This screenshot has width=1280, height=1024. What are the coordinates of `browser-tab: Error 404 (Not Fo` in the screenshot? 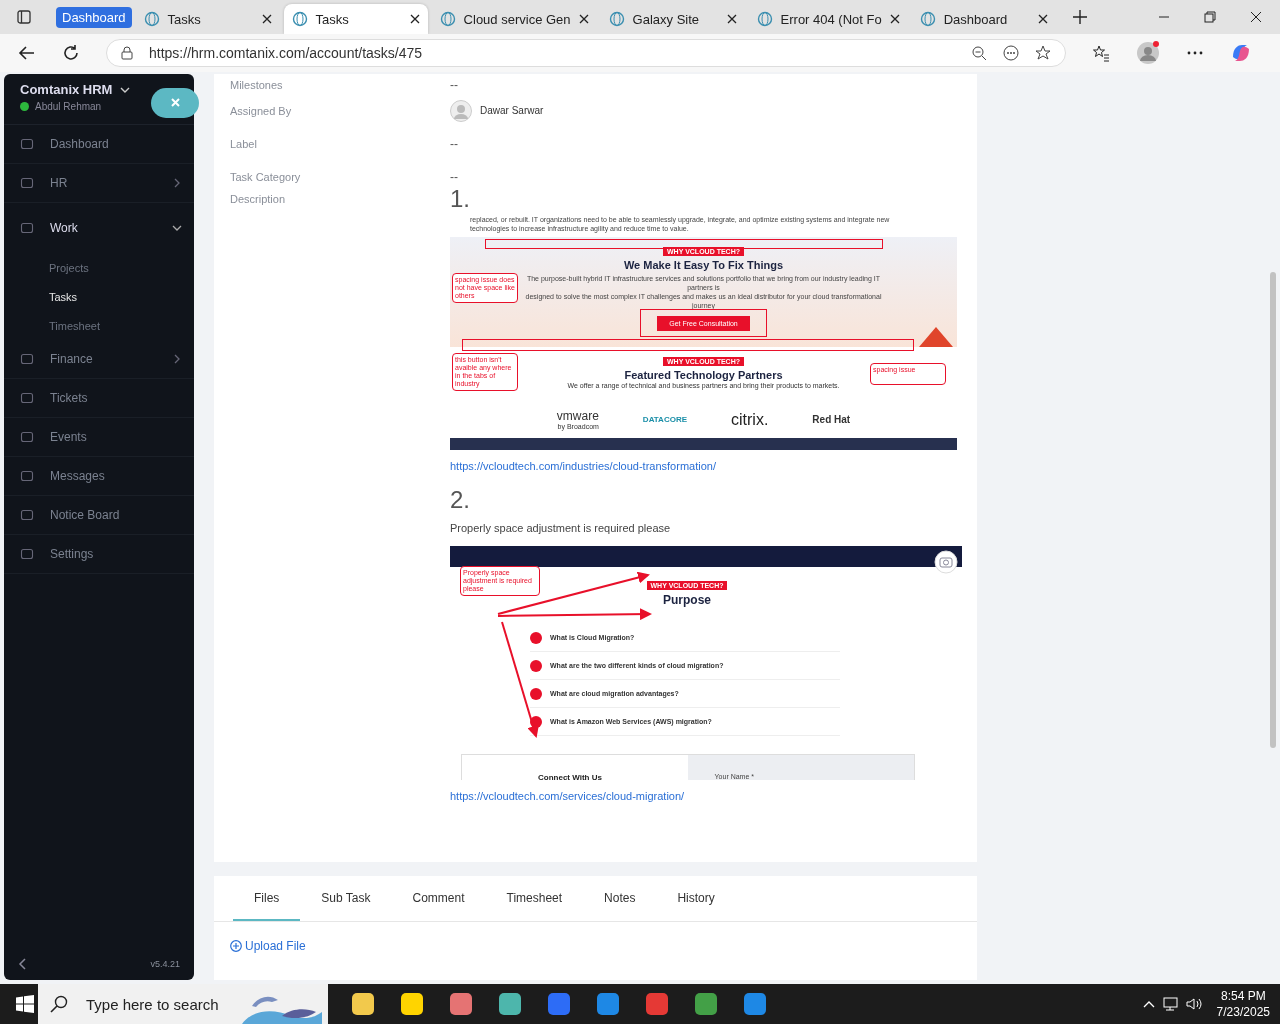 It's located at (828, 19).